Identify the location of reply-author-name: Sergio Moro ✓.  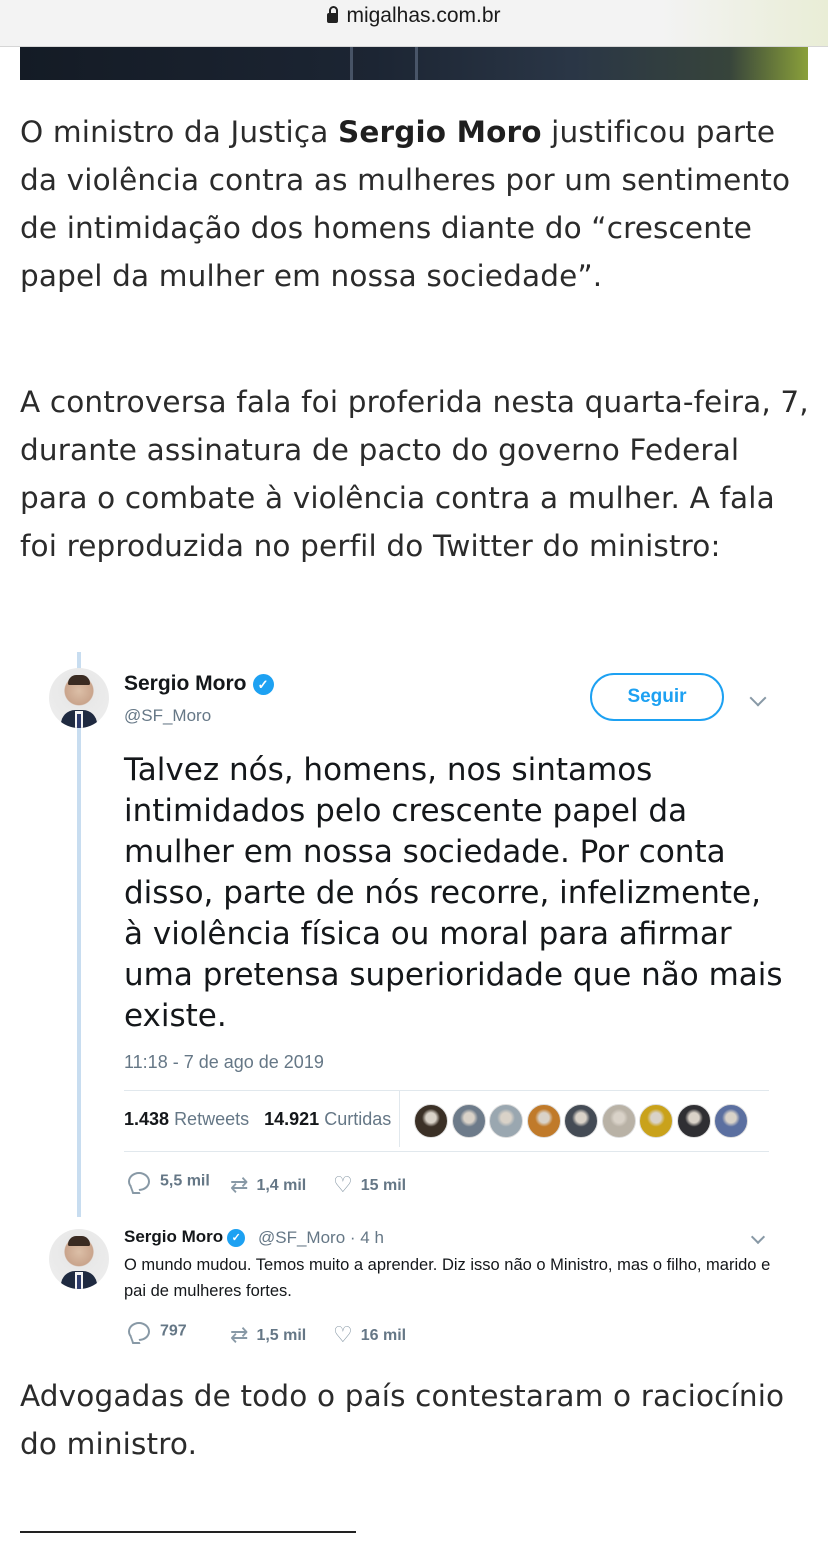
(185, 1237).